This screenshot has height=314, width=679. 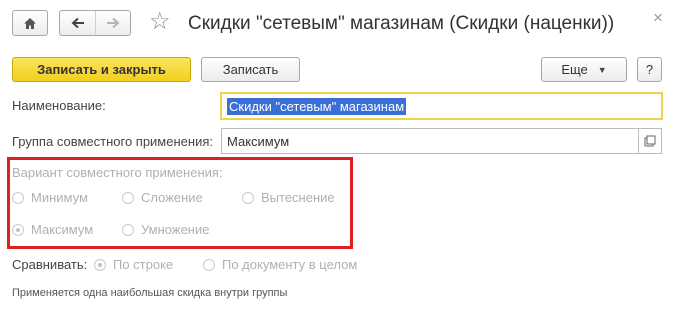 I want to click on back-button, so click(x=77, y=23).